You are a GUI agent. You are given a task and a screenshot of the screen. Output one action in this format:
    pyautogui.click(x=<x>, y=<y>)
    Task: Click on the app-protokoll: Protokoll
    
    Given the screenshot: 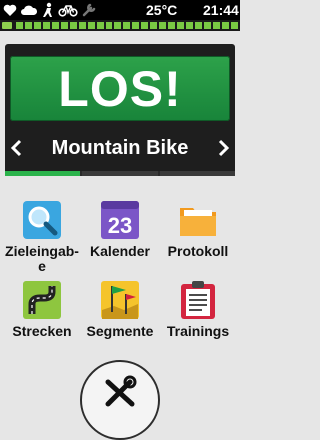 What is the action you would take?
    pyautogui.click(x=198, y=229)
    